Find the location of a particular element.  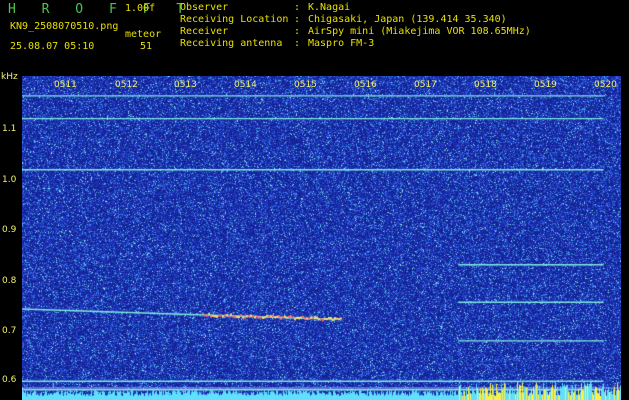

x-tick-label: 0517 is located at coordinates (425, 85).